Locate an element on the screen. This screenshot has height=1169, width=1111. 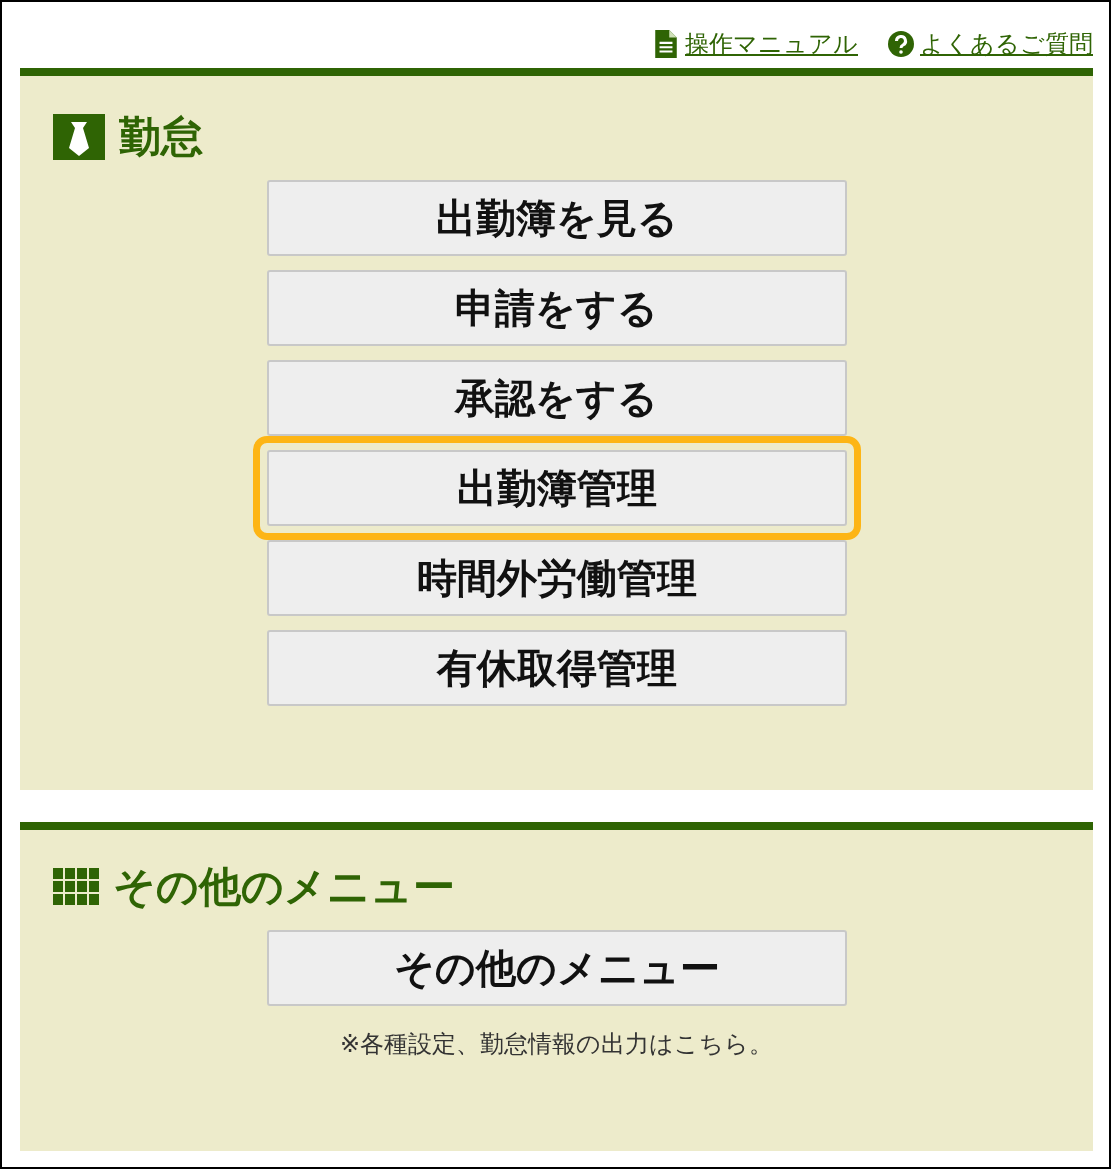
menu-button: 時間外労働管理 is located at coordinates (556, 578).